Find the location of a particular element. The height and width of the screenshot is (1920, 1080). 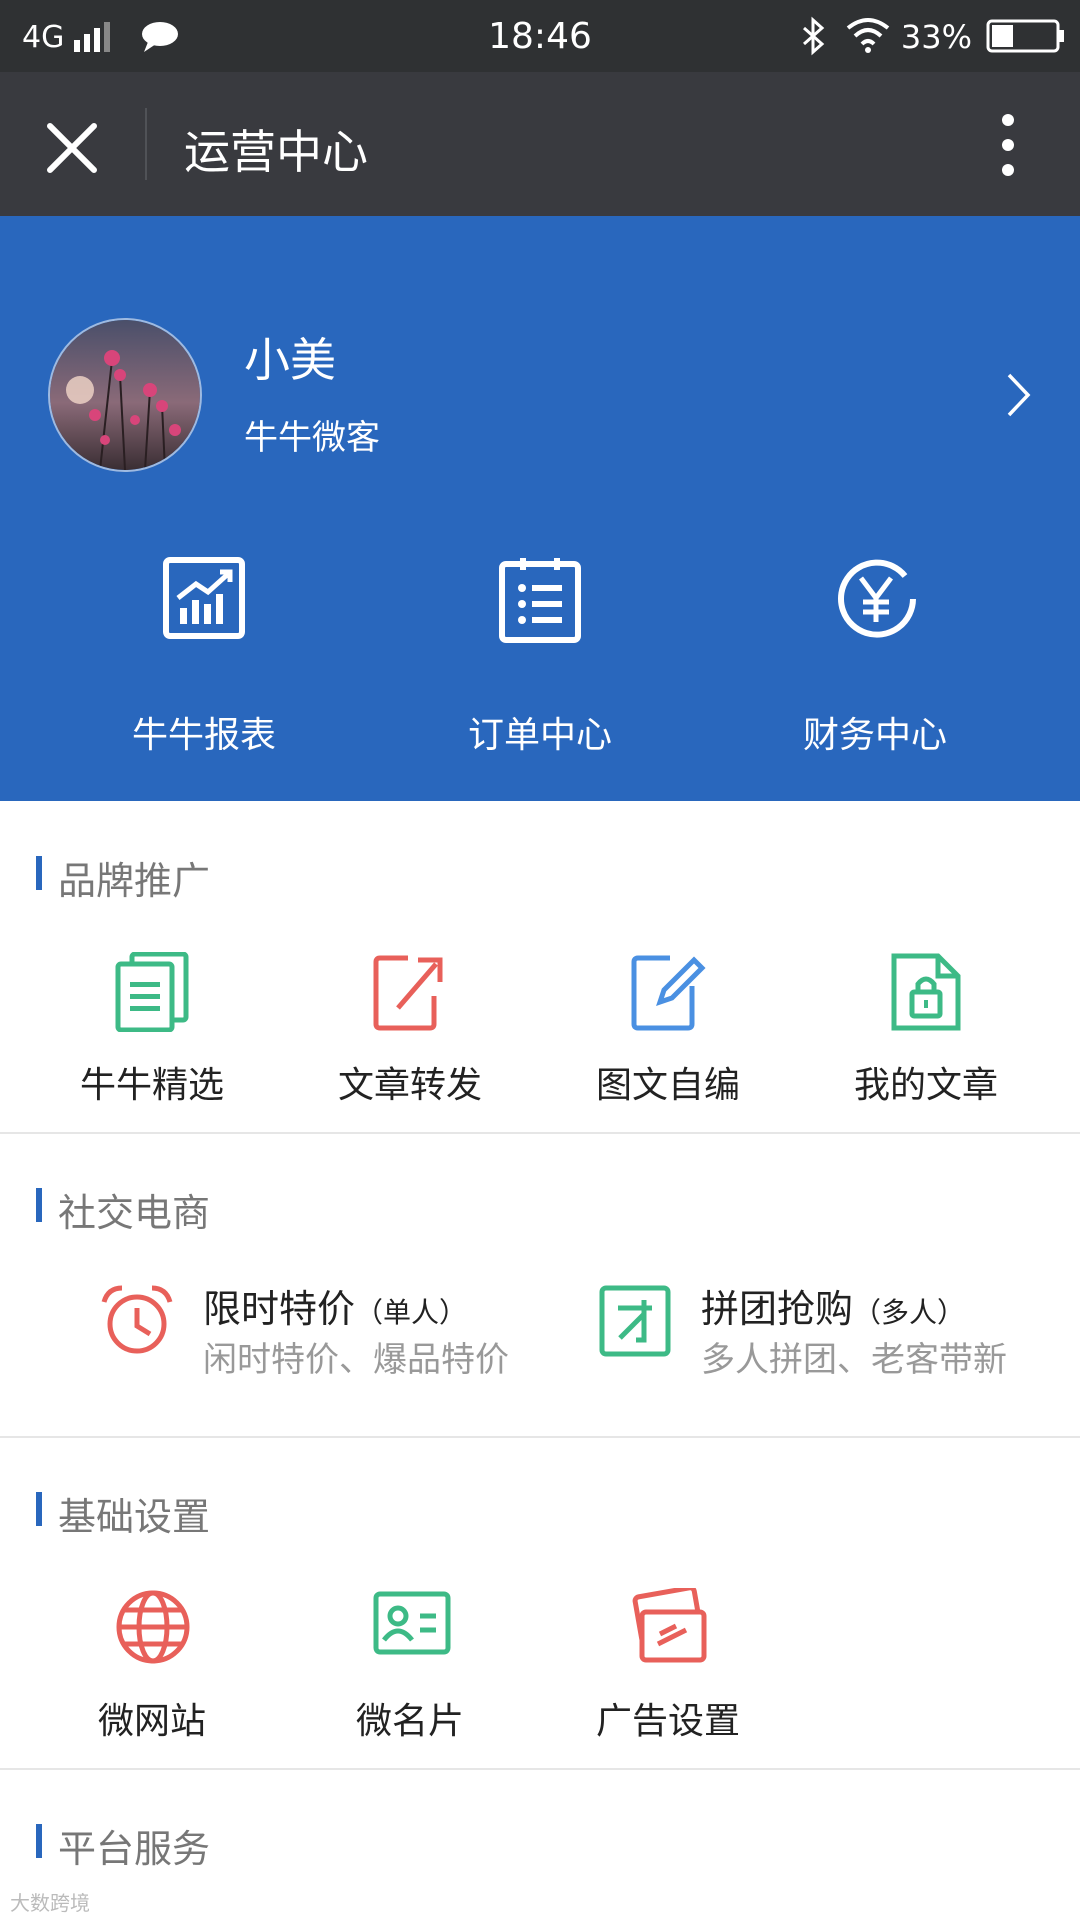

chart-report-icon is located at coordinates (204, 598).